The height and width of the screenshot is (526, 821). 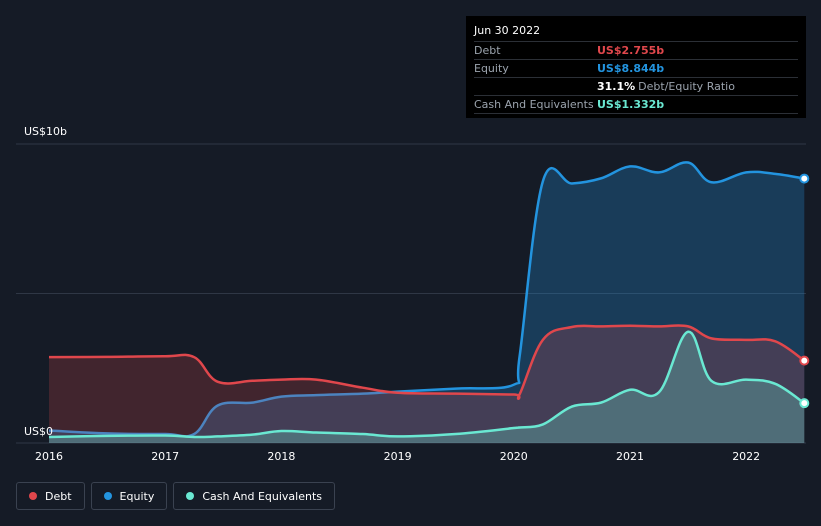 What do you see at coordinates (39, 431) in the screenshot?
I see `y-axis-bottom-label: US$0` at bounding box center [39, 431].